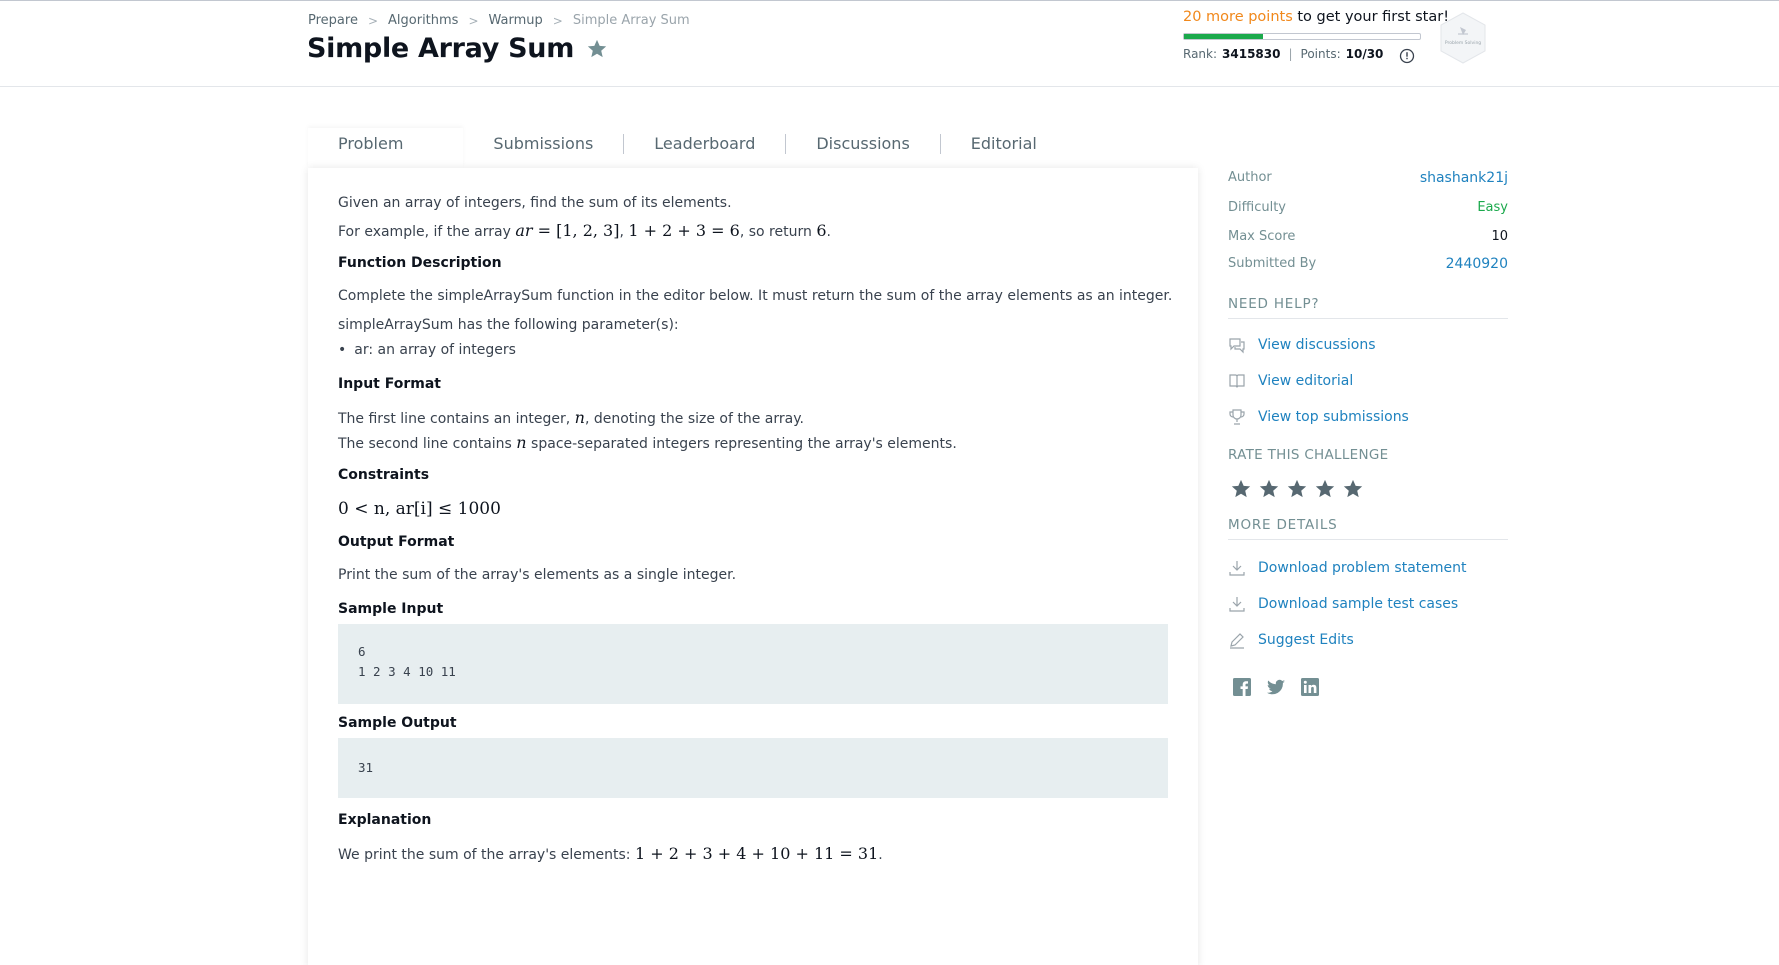  What do you see at coordinates (1407, 56) in the screenshot?
I see `info-icon` at bounding box center [1407, 56].